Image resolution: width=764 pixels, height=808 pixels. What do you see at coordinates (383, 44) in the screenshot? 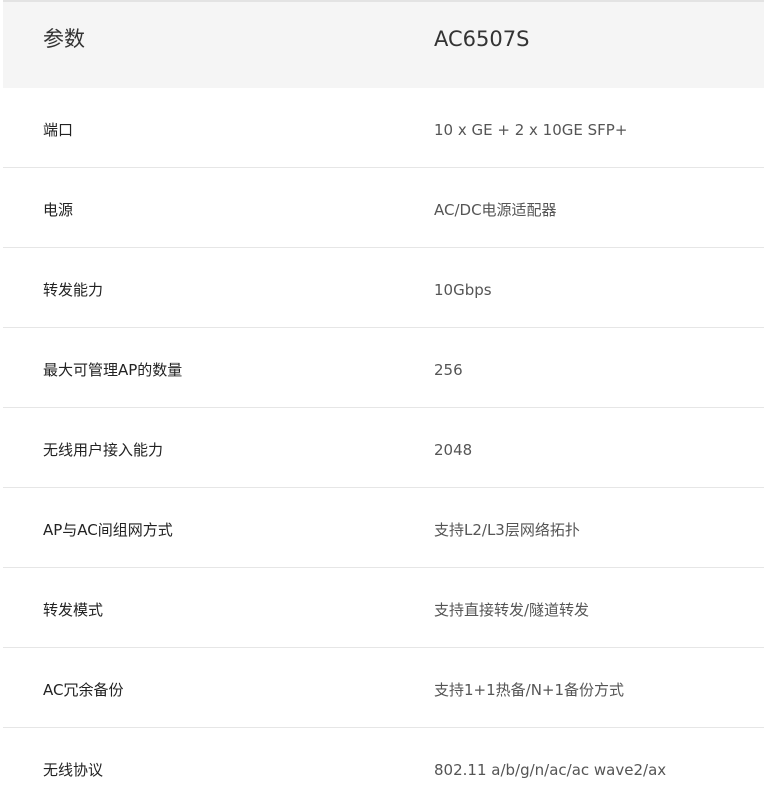
I see `table-header: 参数 AC6507S` at bounding box center [383, 44].